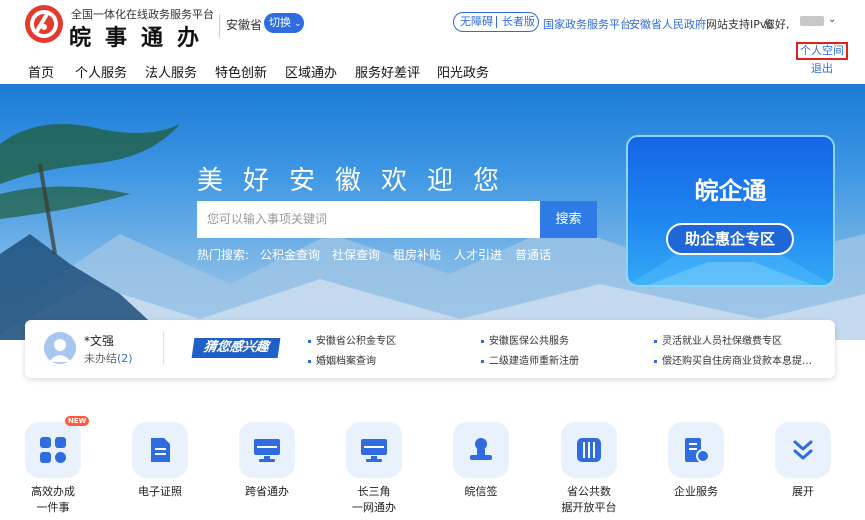 This screenshot has height=520, width=865. Describe the element at coordinates (533, 254) in the screenshot. I see `hot-search-item: 普通话` at that location.